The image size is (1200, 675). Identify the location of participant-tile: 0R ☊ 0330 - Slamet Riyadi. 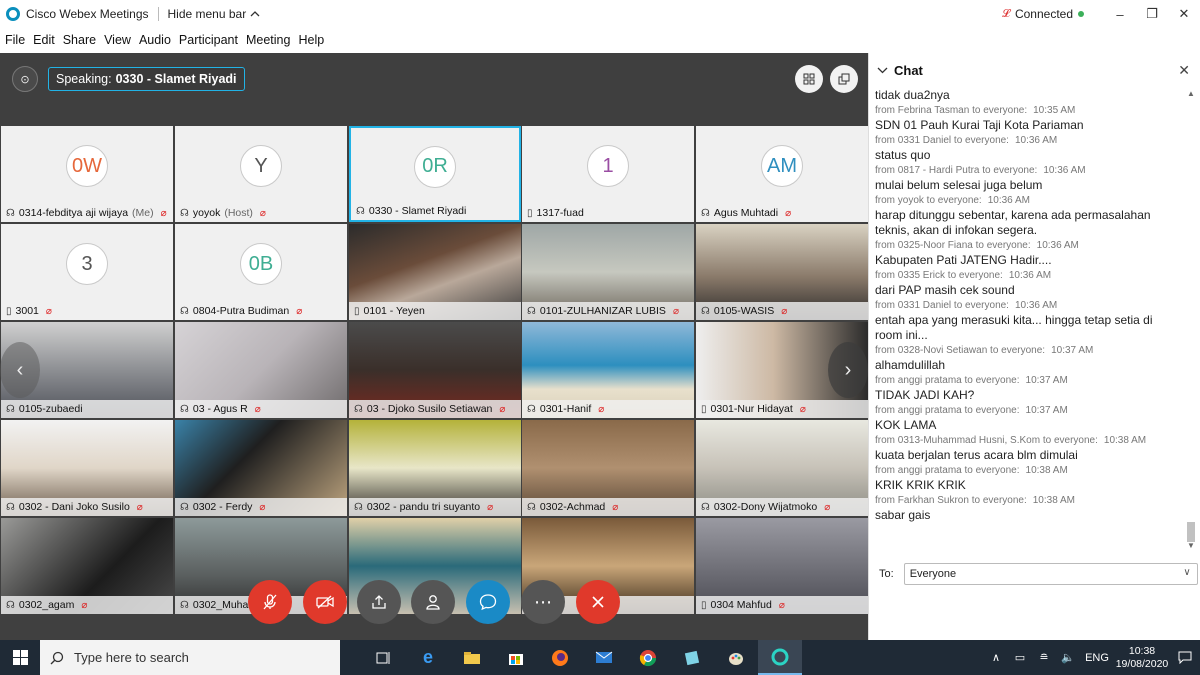
(435, 174).